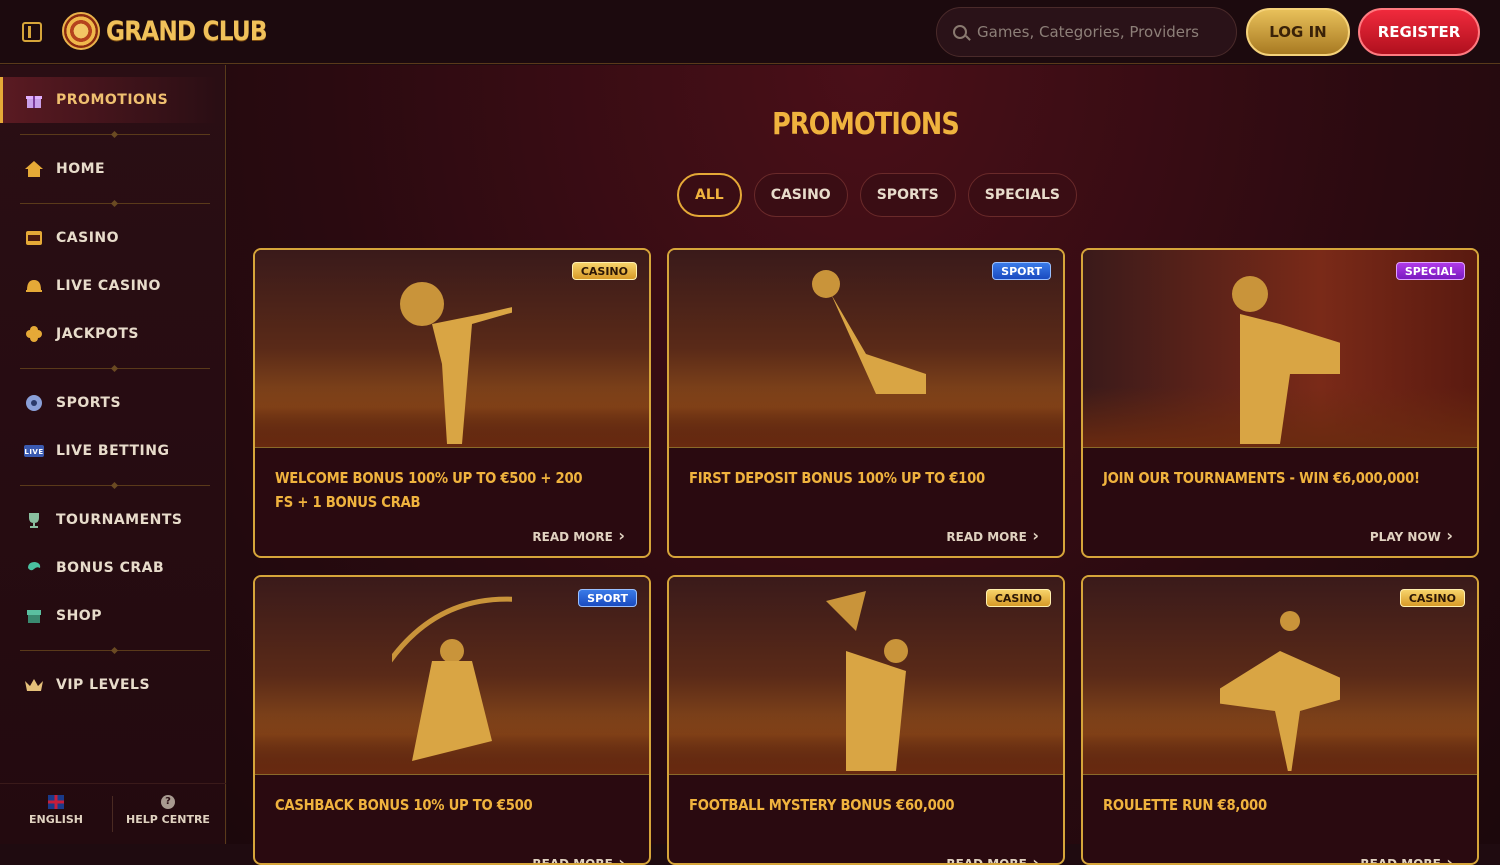 This screenshot has height=865, width=1500. I want to click on promo-card: CASINO ROULETTE RUN €8,000 READ MORE, so click(1280, 720).